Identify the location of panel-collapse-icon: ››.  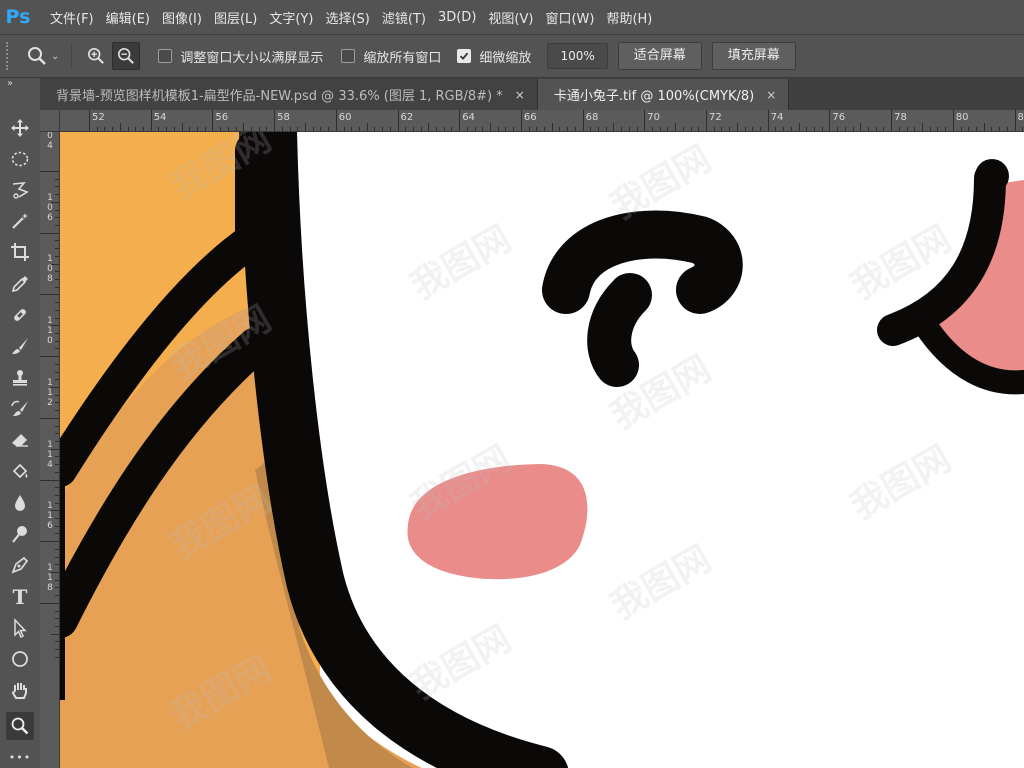
(10, 83).